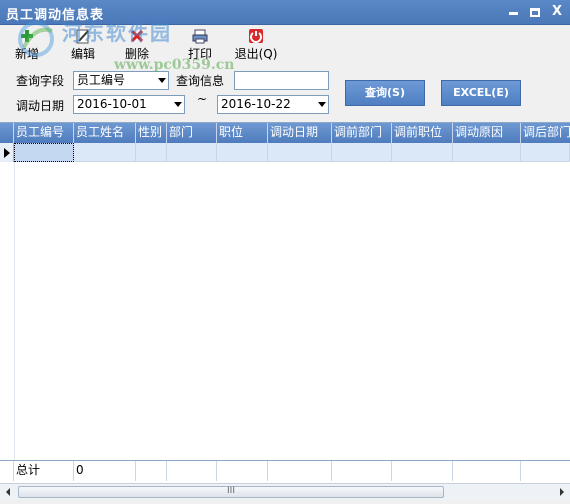 This screenshot has height=504, width=570. I want to click on horizontal-scrollbar: III, so click(285, 491).